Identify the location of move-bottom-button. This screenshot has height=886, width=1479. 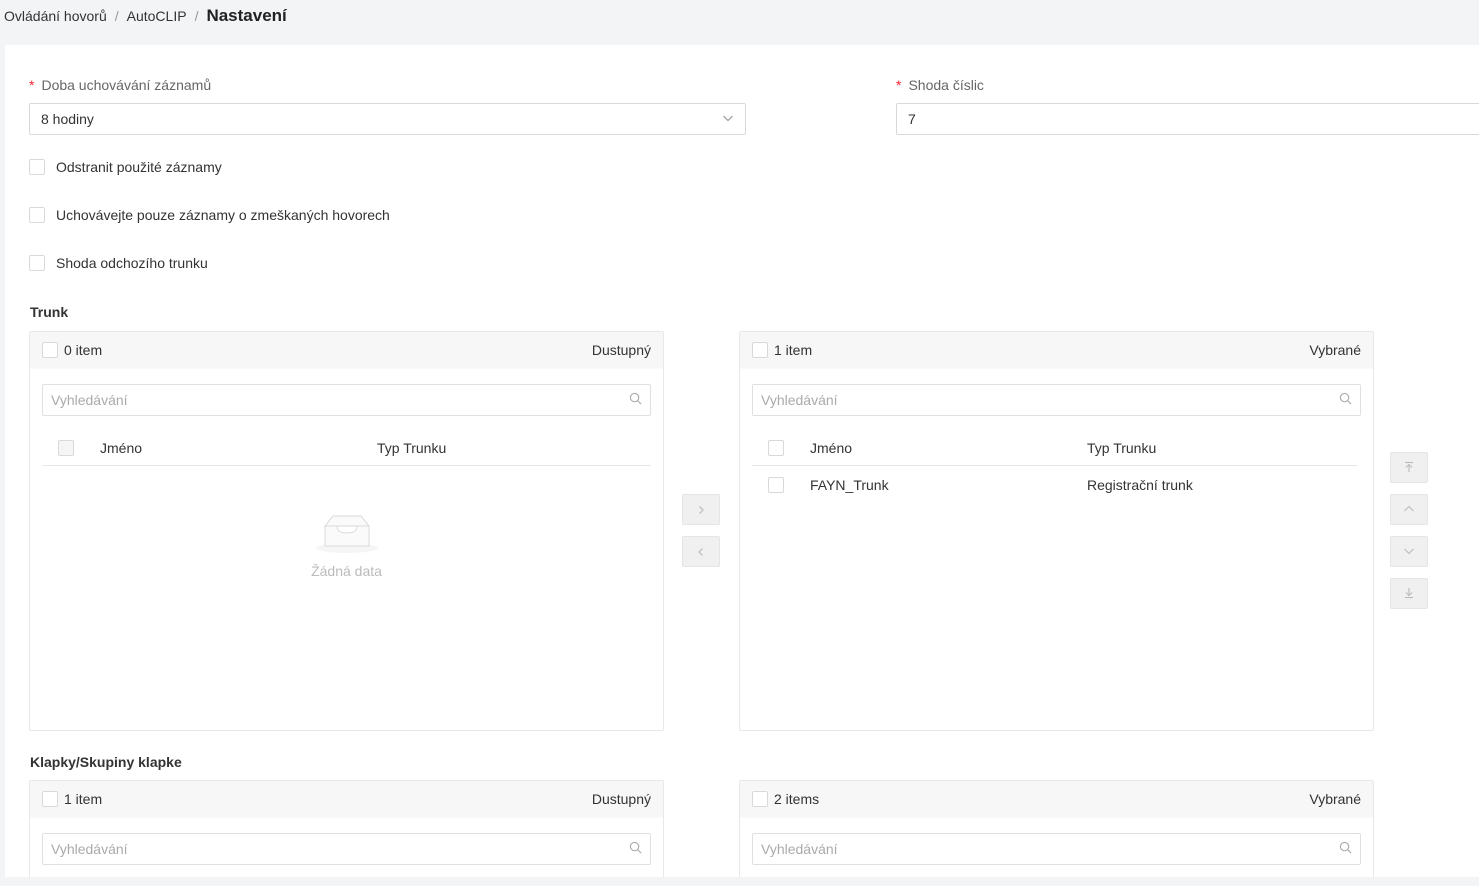
(1409, 593).